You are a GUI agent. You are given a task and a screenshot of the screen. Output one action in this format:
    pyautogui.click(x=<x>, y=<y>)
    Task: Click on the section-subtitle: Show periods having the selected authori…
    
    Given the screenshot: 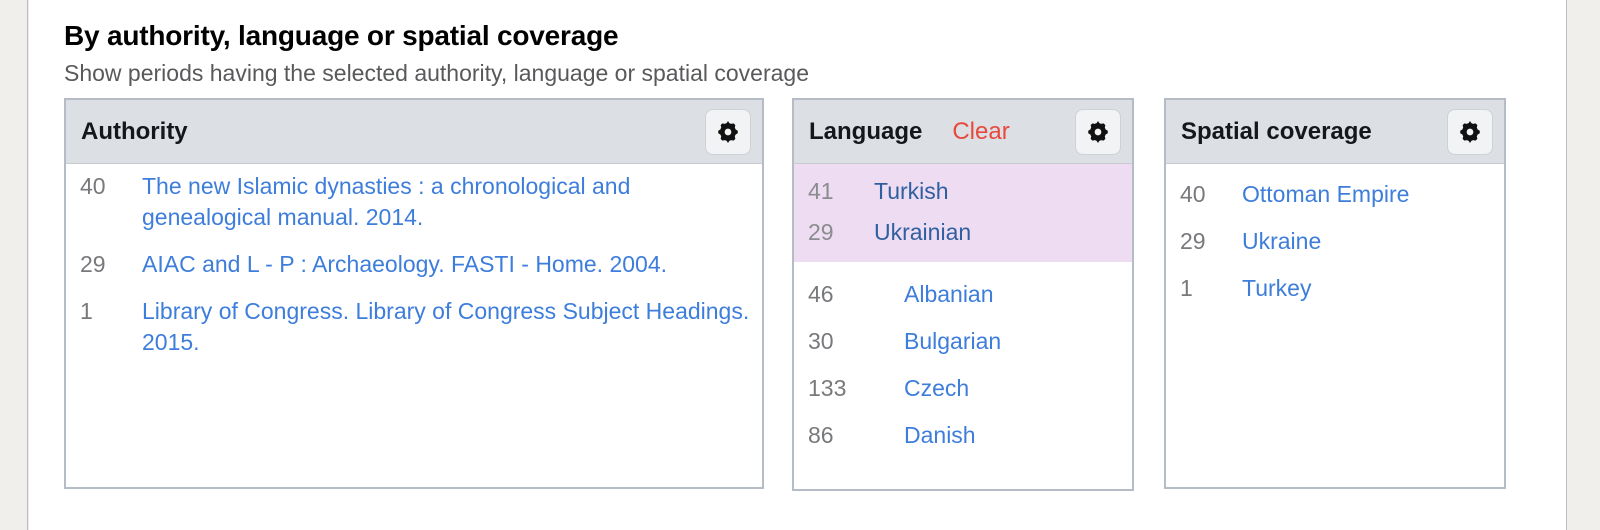 What is the action you would take?
    pyautogui.click(x=436, y=73)
    